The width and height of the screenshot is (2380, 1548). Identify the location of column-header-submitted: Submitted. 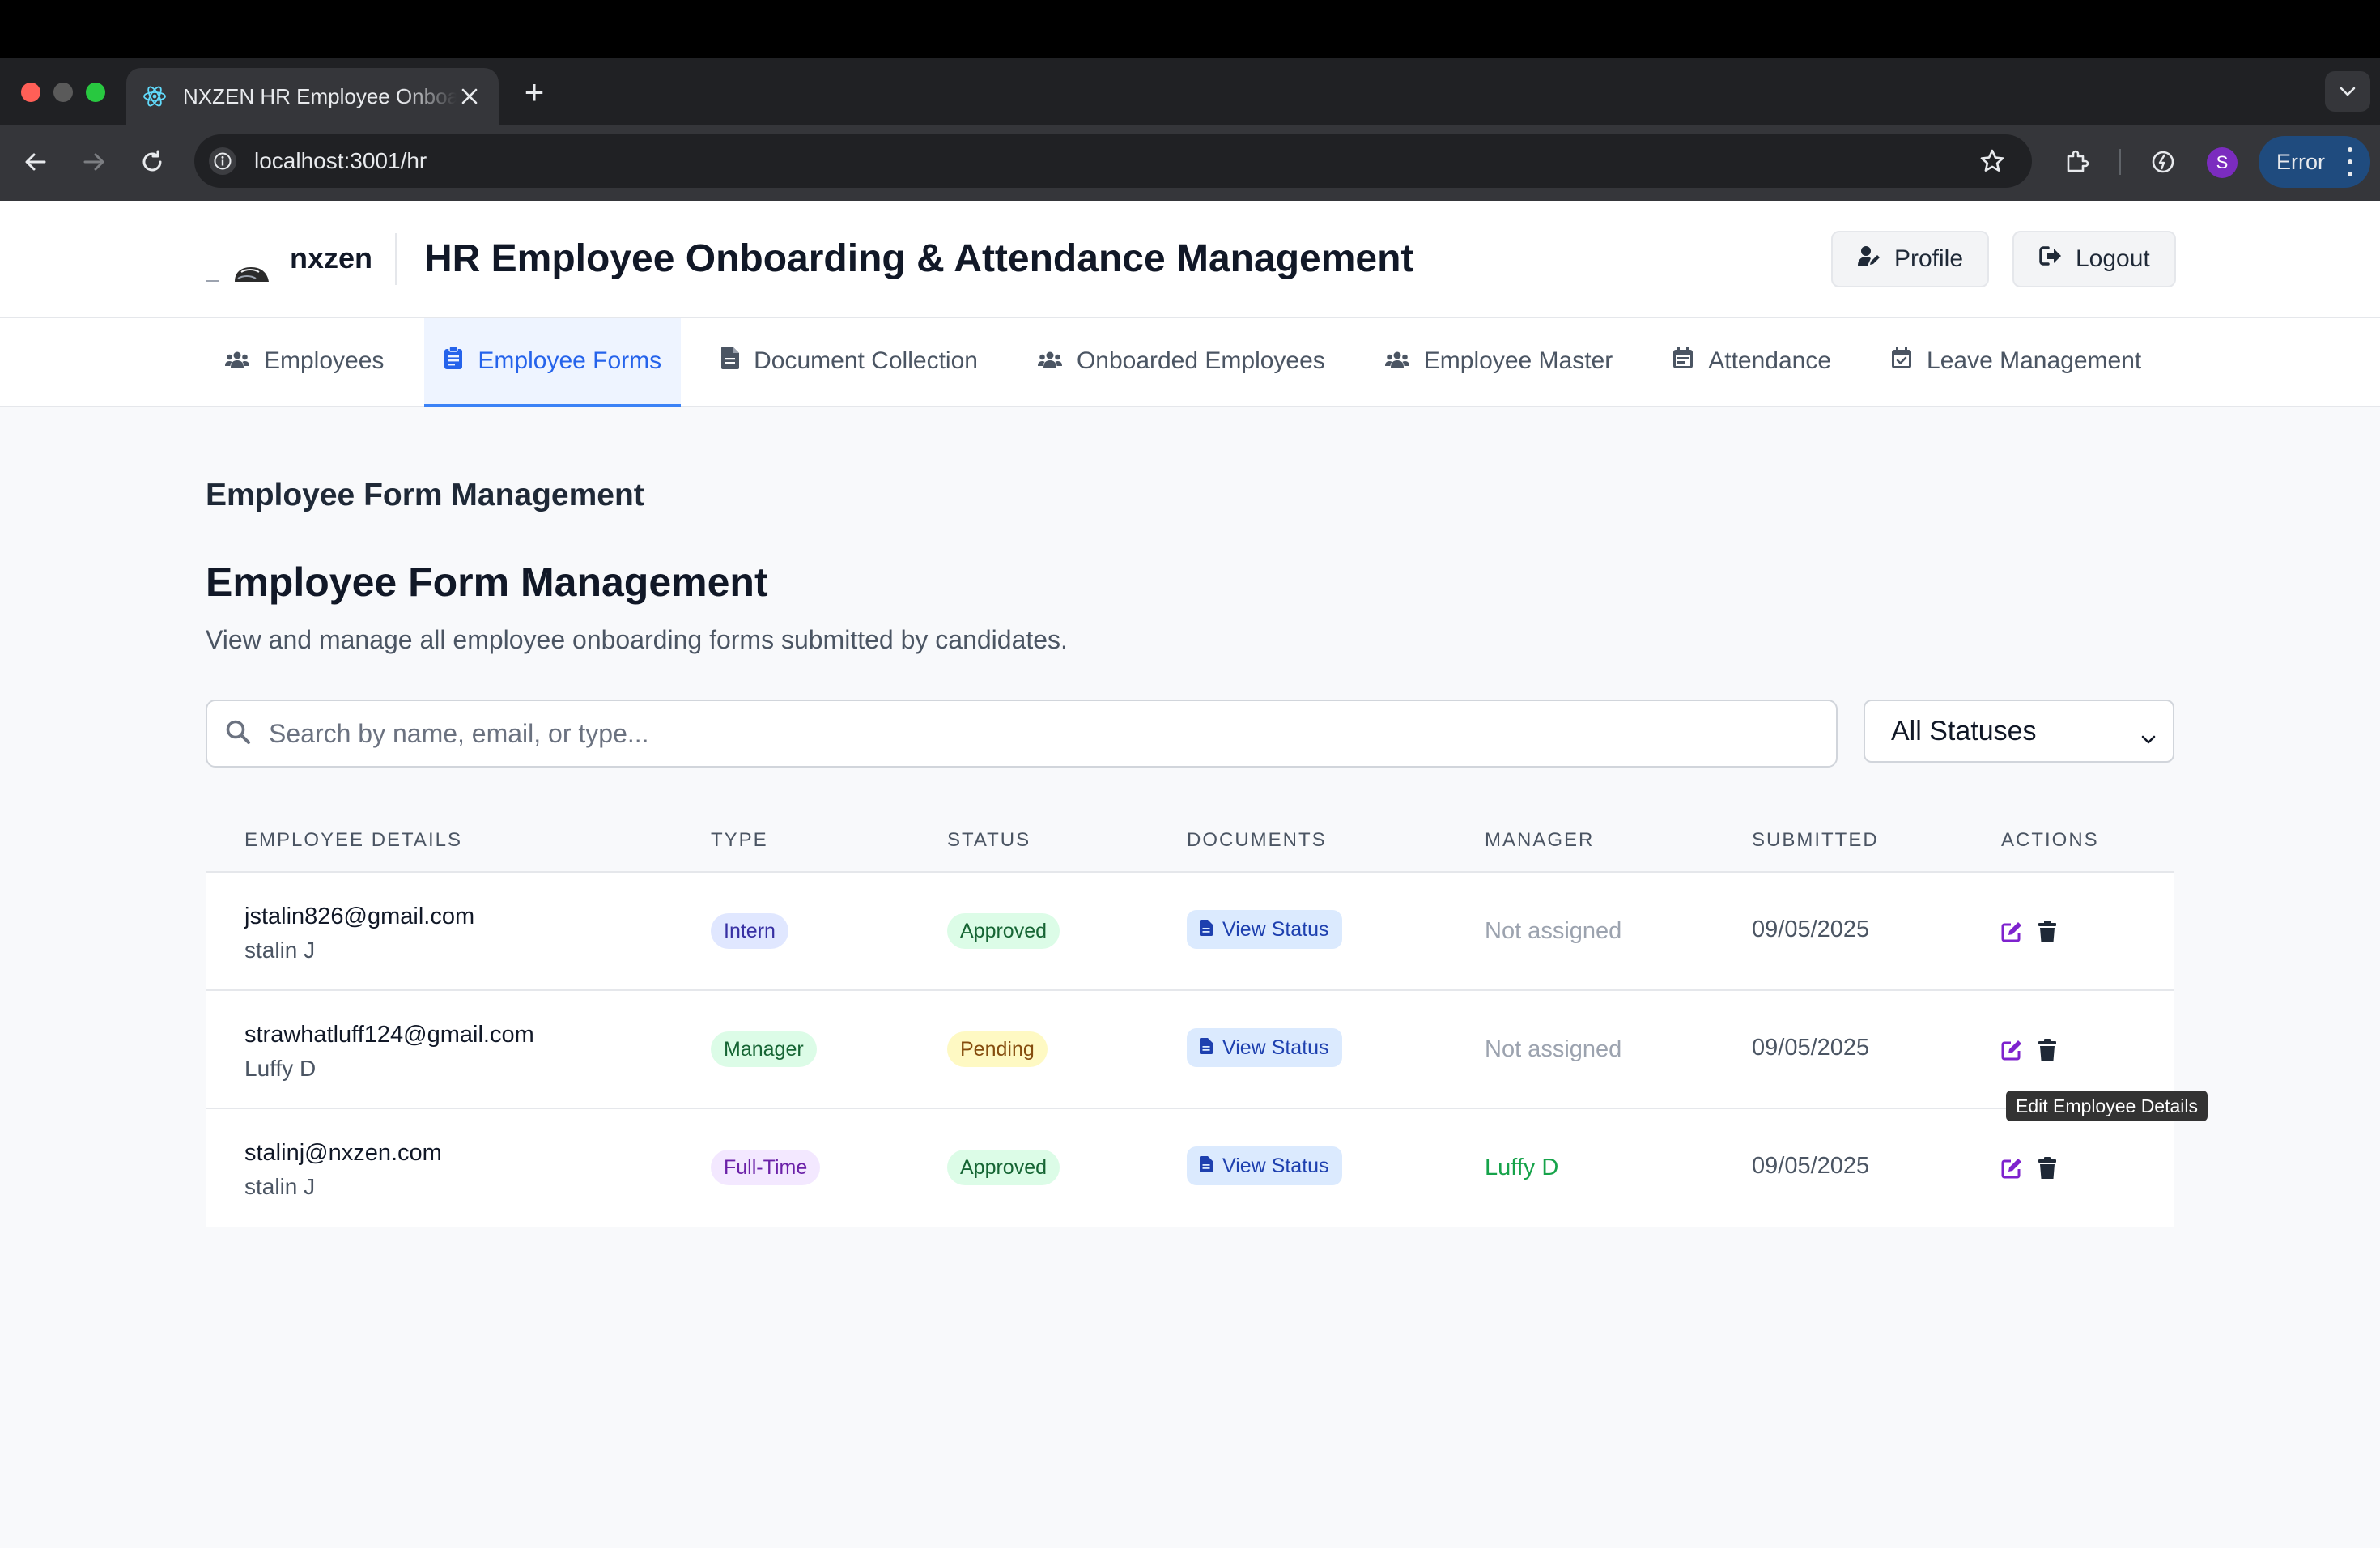
(1816, 840).